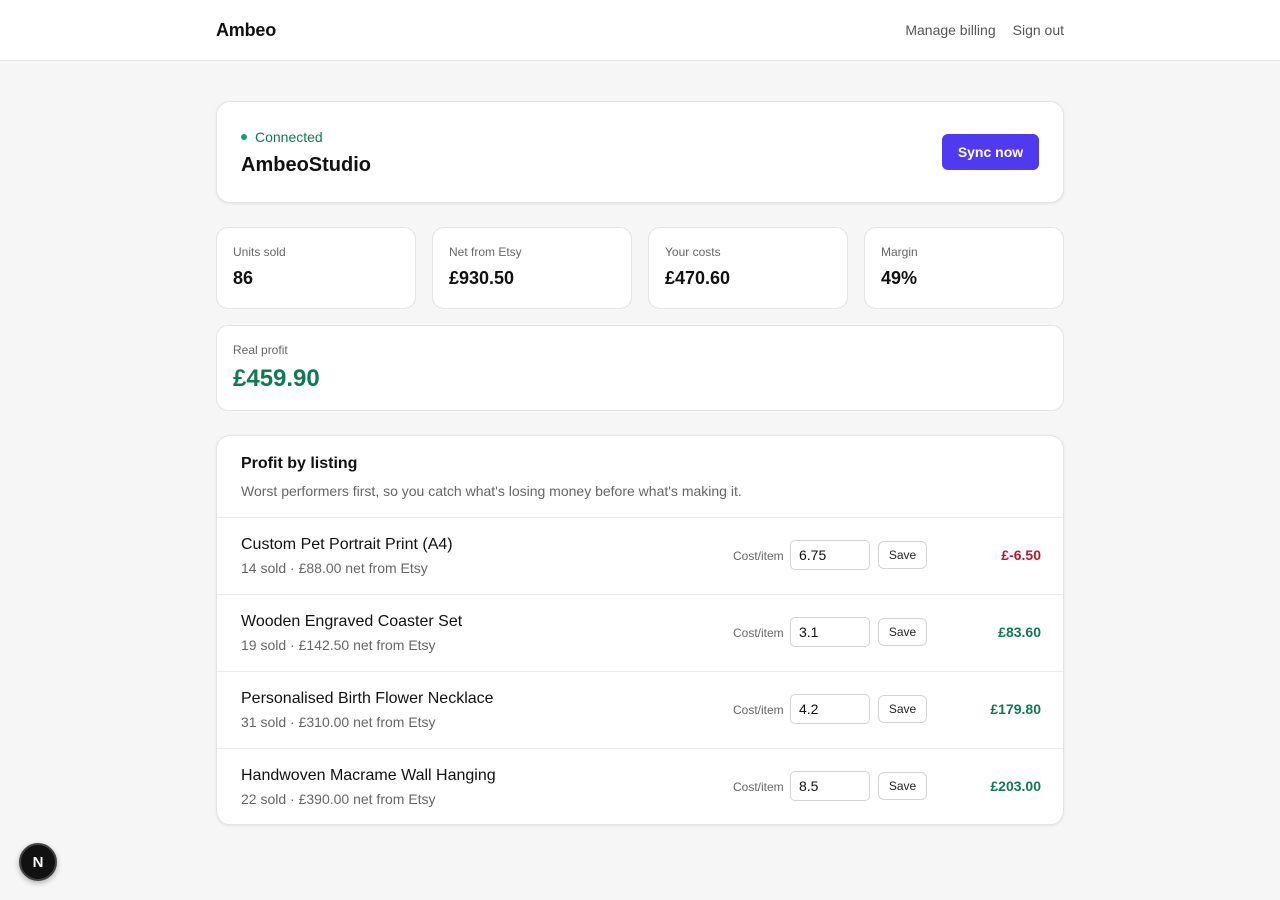 The width and height of the screenshot is (1280, 900). Describe the element at coordinates (1038, 30) in the screenshot. I see `sign-out-link: Sign out` at that location.